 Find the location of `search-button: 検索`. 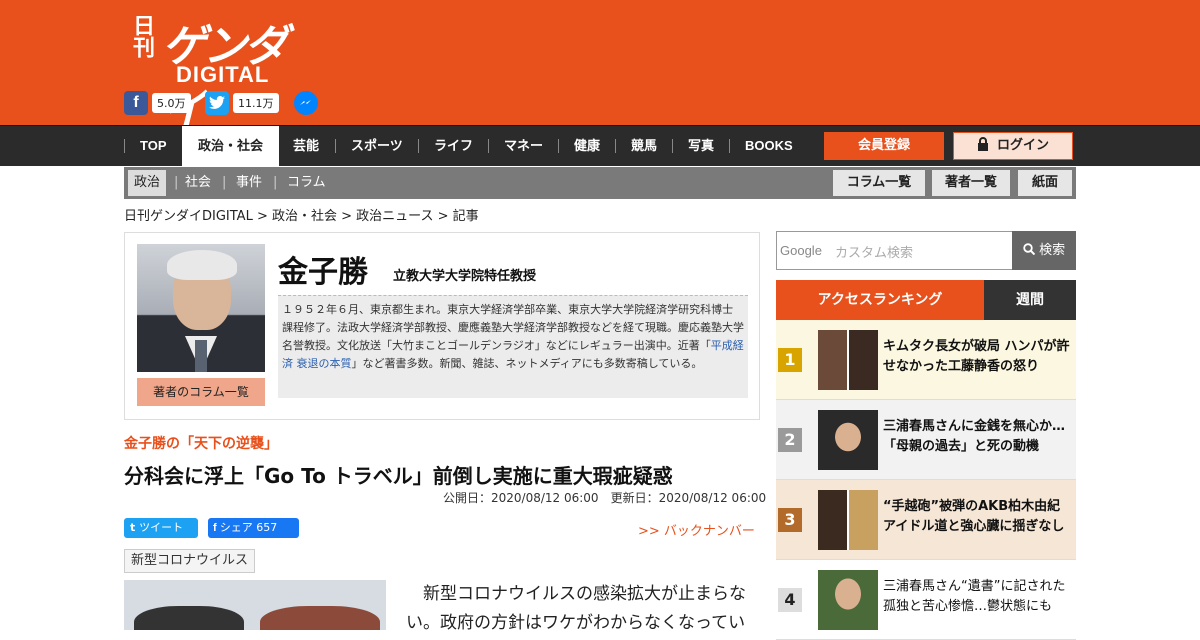

search-button: 検索 is located at coordinates (1044, 250).